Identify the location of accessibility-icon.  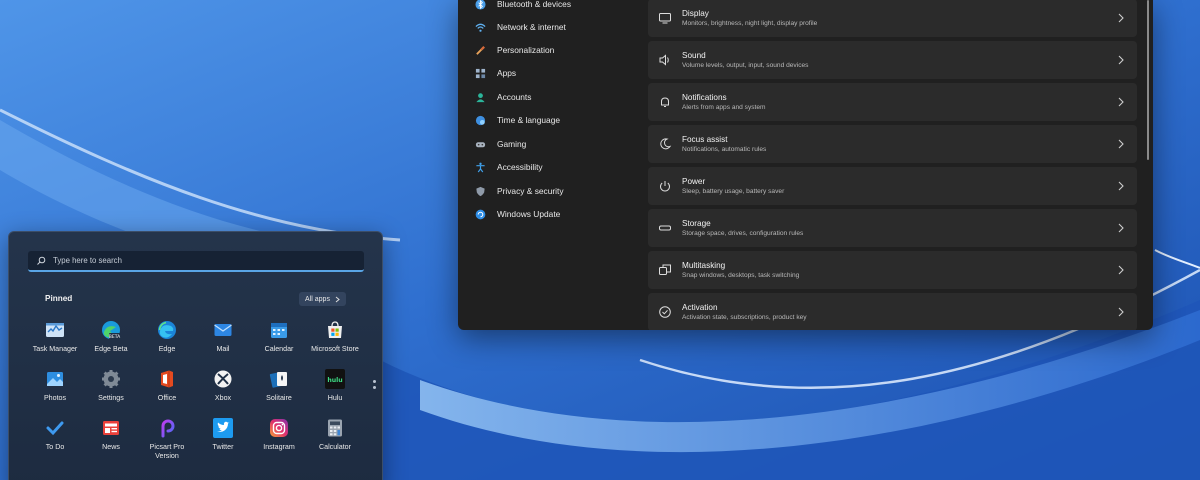
(480, 167).